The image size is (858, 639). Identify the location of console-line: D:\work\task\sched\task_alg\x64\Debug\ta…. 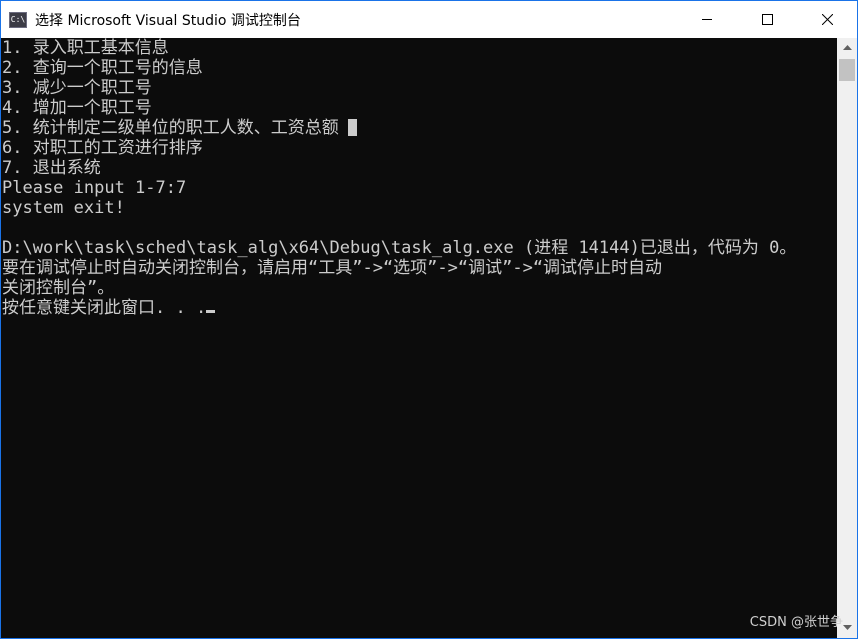
(399, 248).